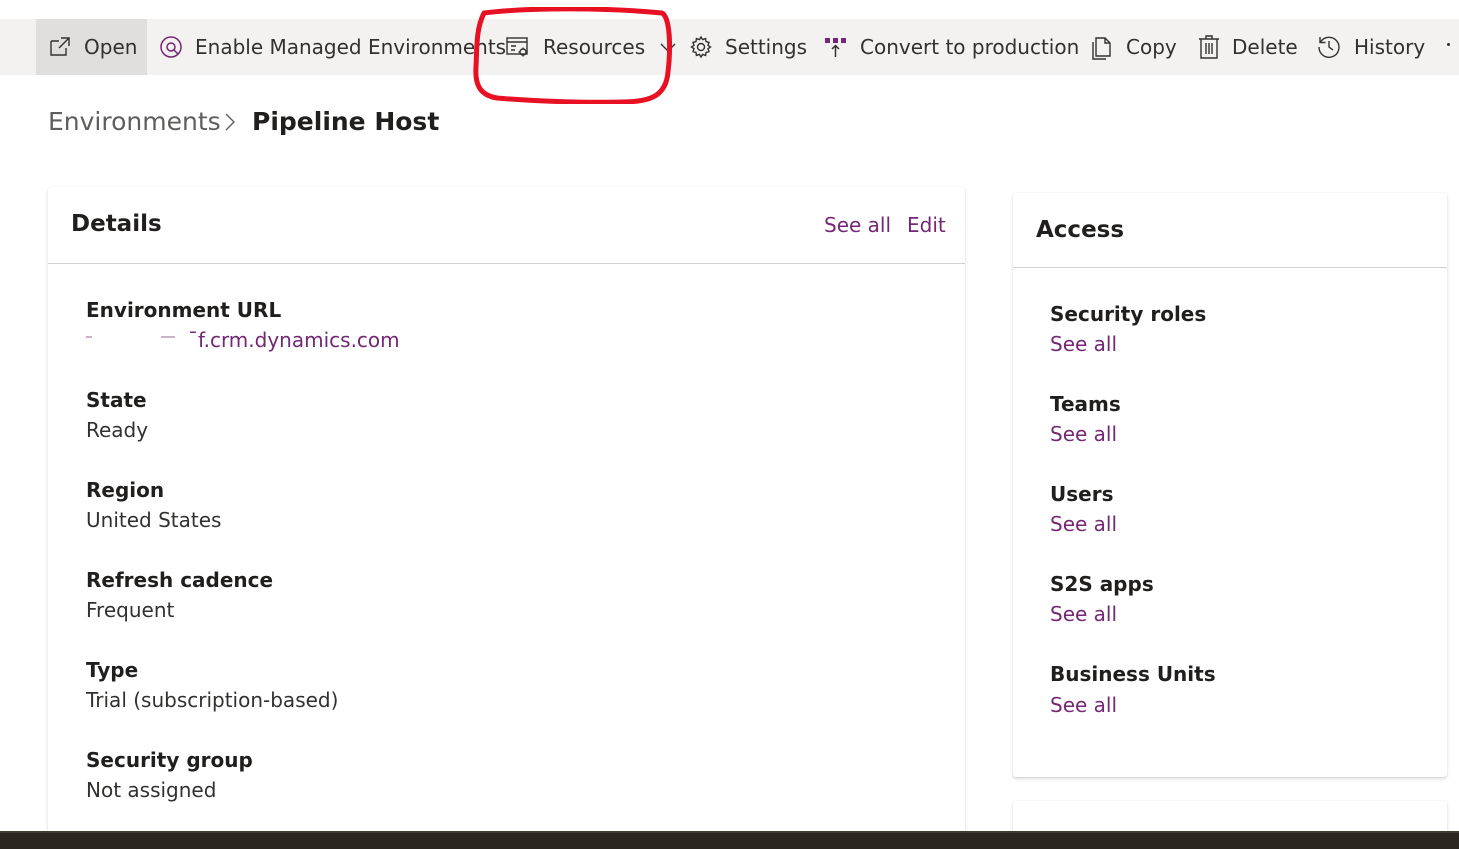 The height and width of the screenshot is (849, 1459). What do you see at coordinates (1083, 614) in the screenshot?
I see `s2s-apps-see-all-link: See all` at bounding box center [1083, 614].